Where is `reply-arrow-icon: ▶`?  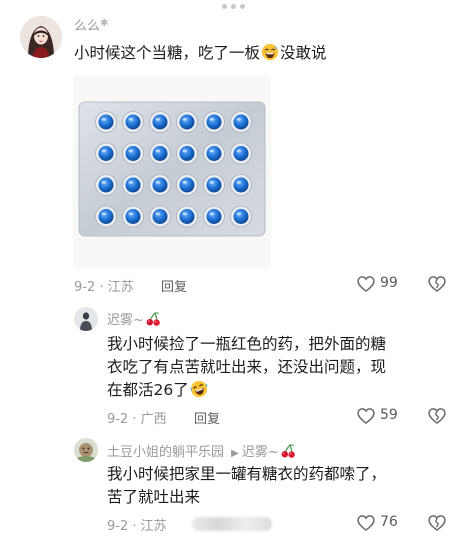 reply-arrow-icon: ▶ is located at coordinates (235, 453).